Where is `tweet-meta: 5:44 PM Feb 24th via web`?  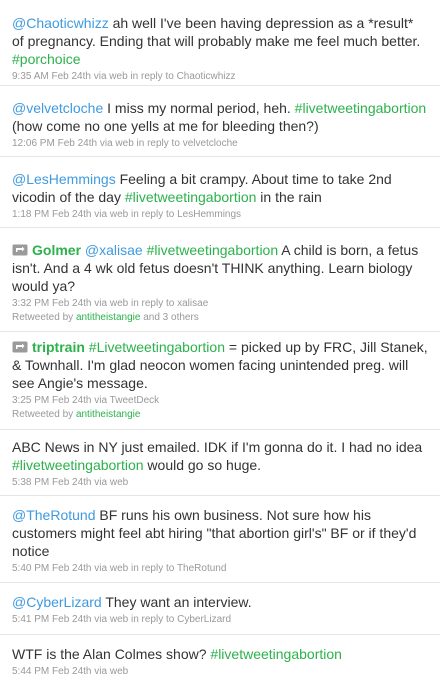 tweet-meta: 5:44 PM Feb 24th via web is located at coordinates (220, 672).